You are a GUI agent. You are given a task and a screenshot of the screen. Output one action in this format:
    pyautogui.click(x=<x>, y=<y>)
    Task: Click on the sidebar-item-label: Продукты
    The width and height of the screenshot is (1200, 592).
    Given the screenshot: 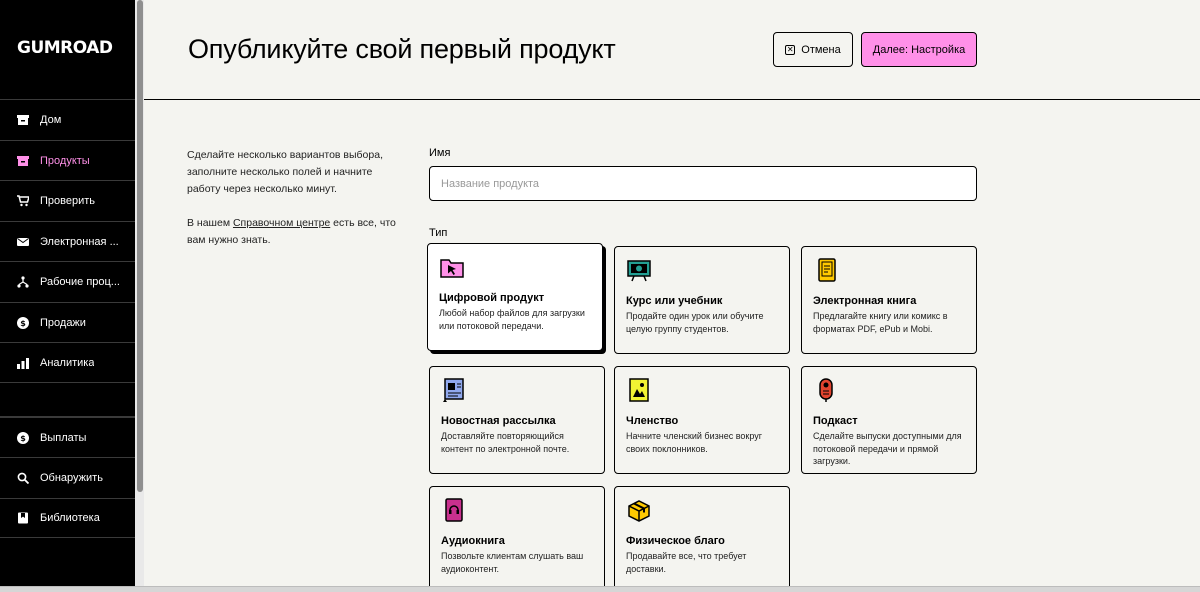 What is the action you would take?
    pyautogui.click(x=65, y=160)
    